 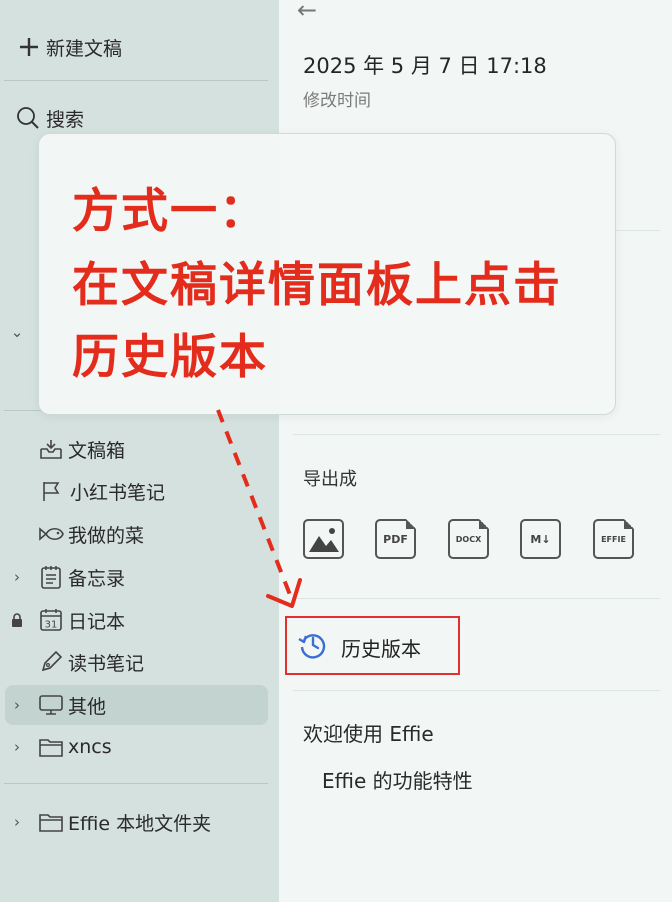 I want to click on sidebar-item-xiaohongshu: 小红书笔记, so click(x=139, y=491).